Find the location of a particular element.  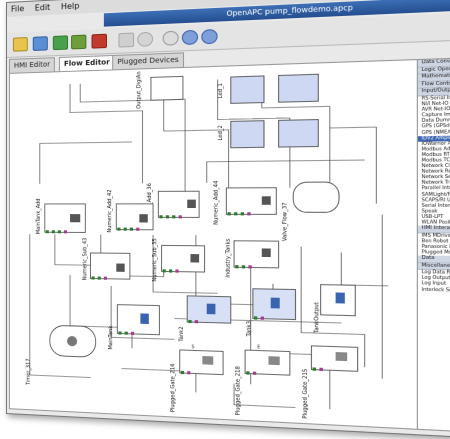

menu-edit: Edit is located at coordinates (43, 7).